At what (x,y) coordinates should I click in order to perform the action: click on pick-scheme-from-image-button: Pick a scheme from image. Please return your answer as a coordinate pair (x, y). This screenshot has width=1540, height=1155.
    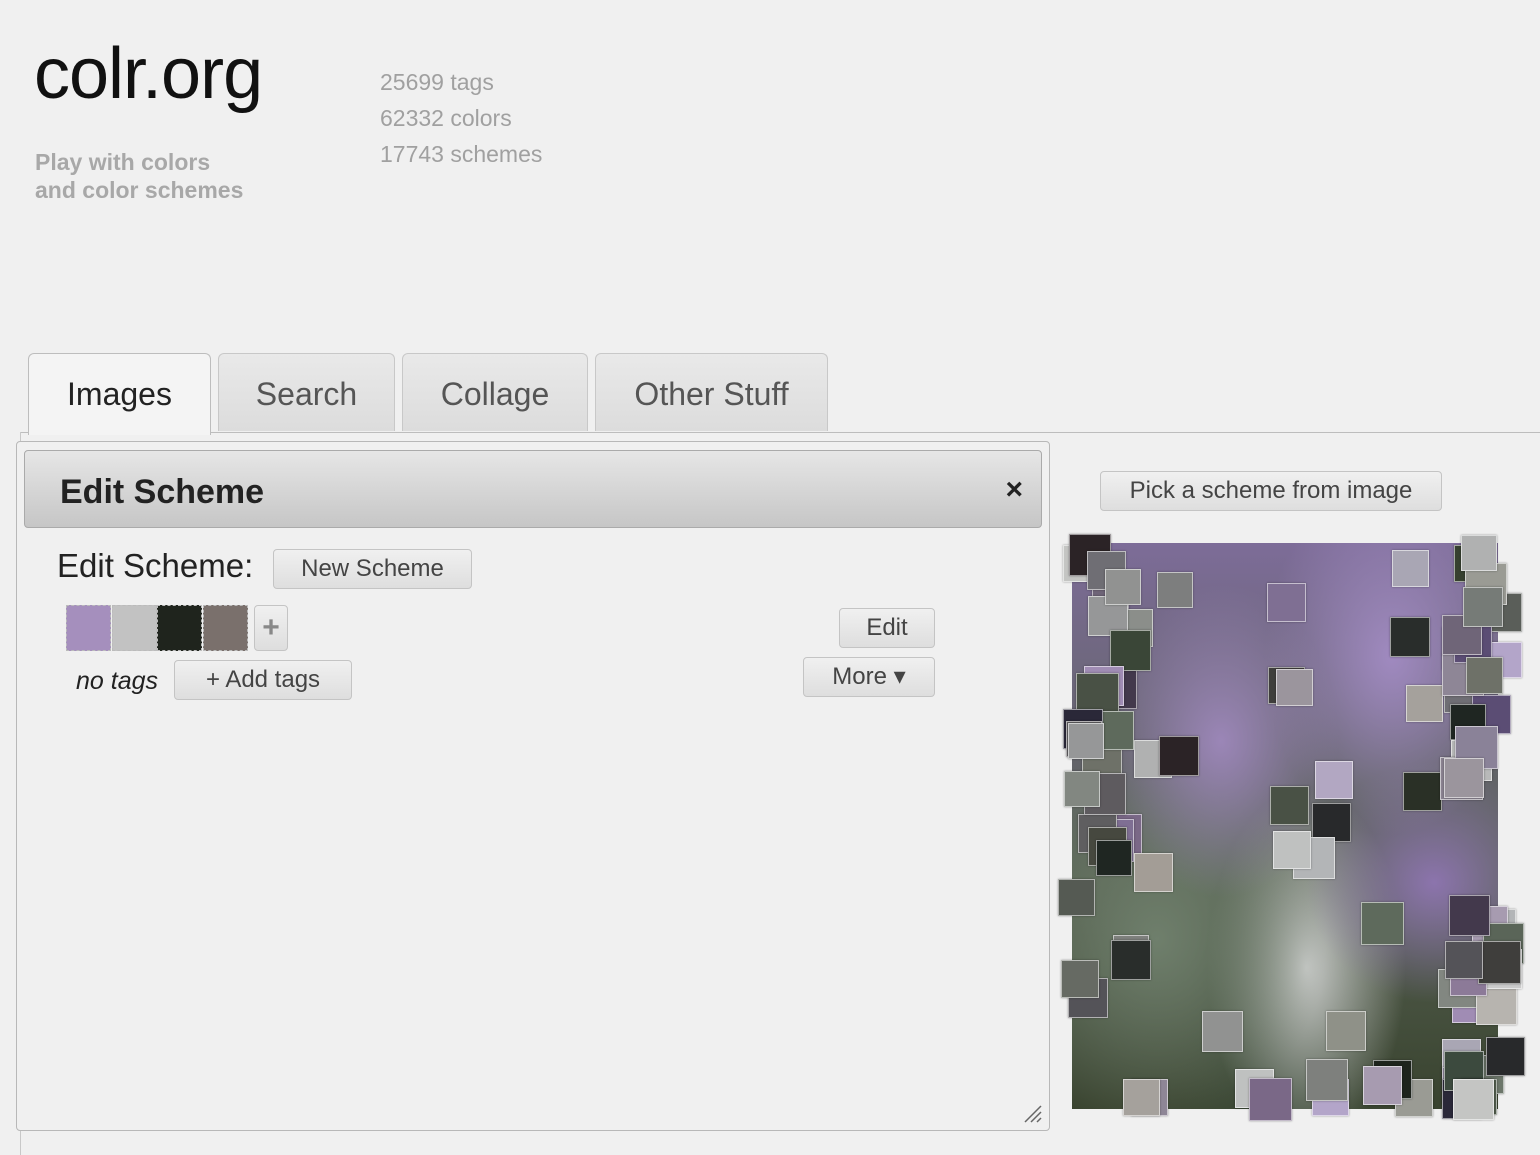
    Looking at the image, I should click on (1271, 491).